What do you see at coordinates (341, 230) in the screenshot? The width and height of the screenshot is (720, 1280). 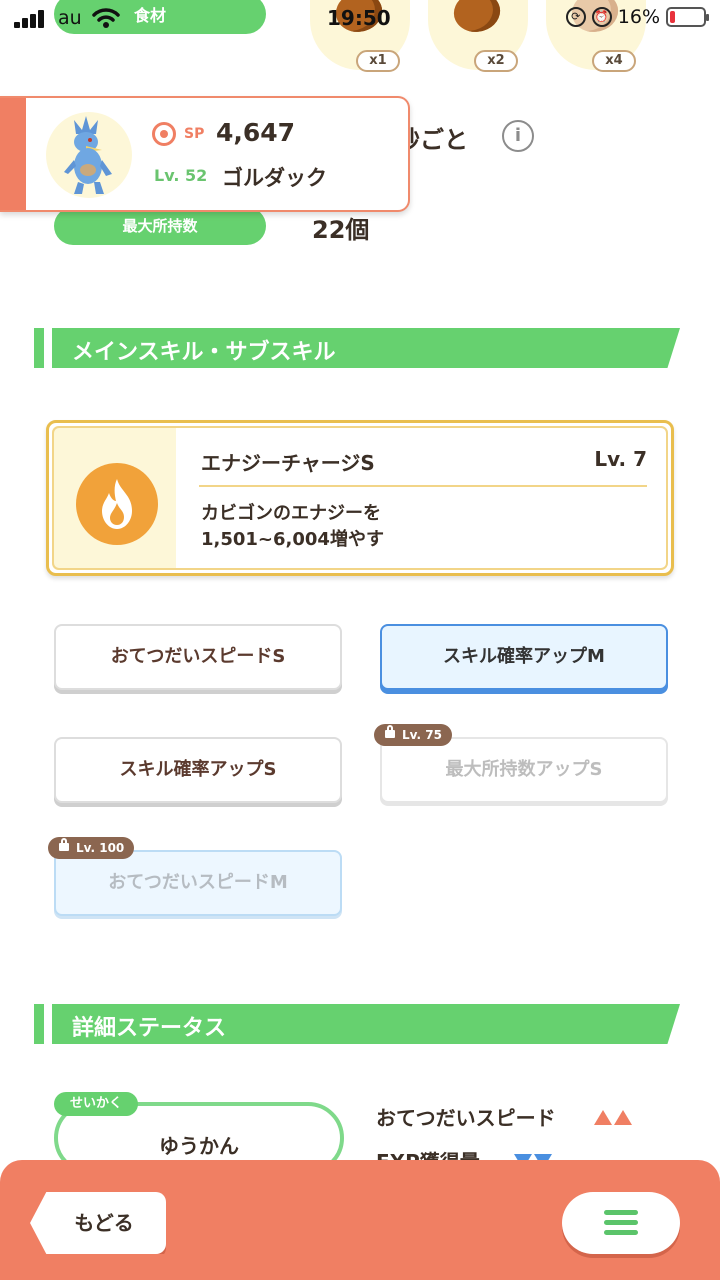 I see `max-carry-value: 22個` at bounding box center [341, 230].